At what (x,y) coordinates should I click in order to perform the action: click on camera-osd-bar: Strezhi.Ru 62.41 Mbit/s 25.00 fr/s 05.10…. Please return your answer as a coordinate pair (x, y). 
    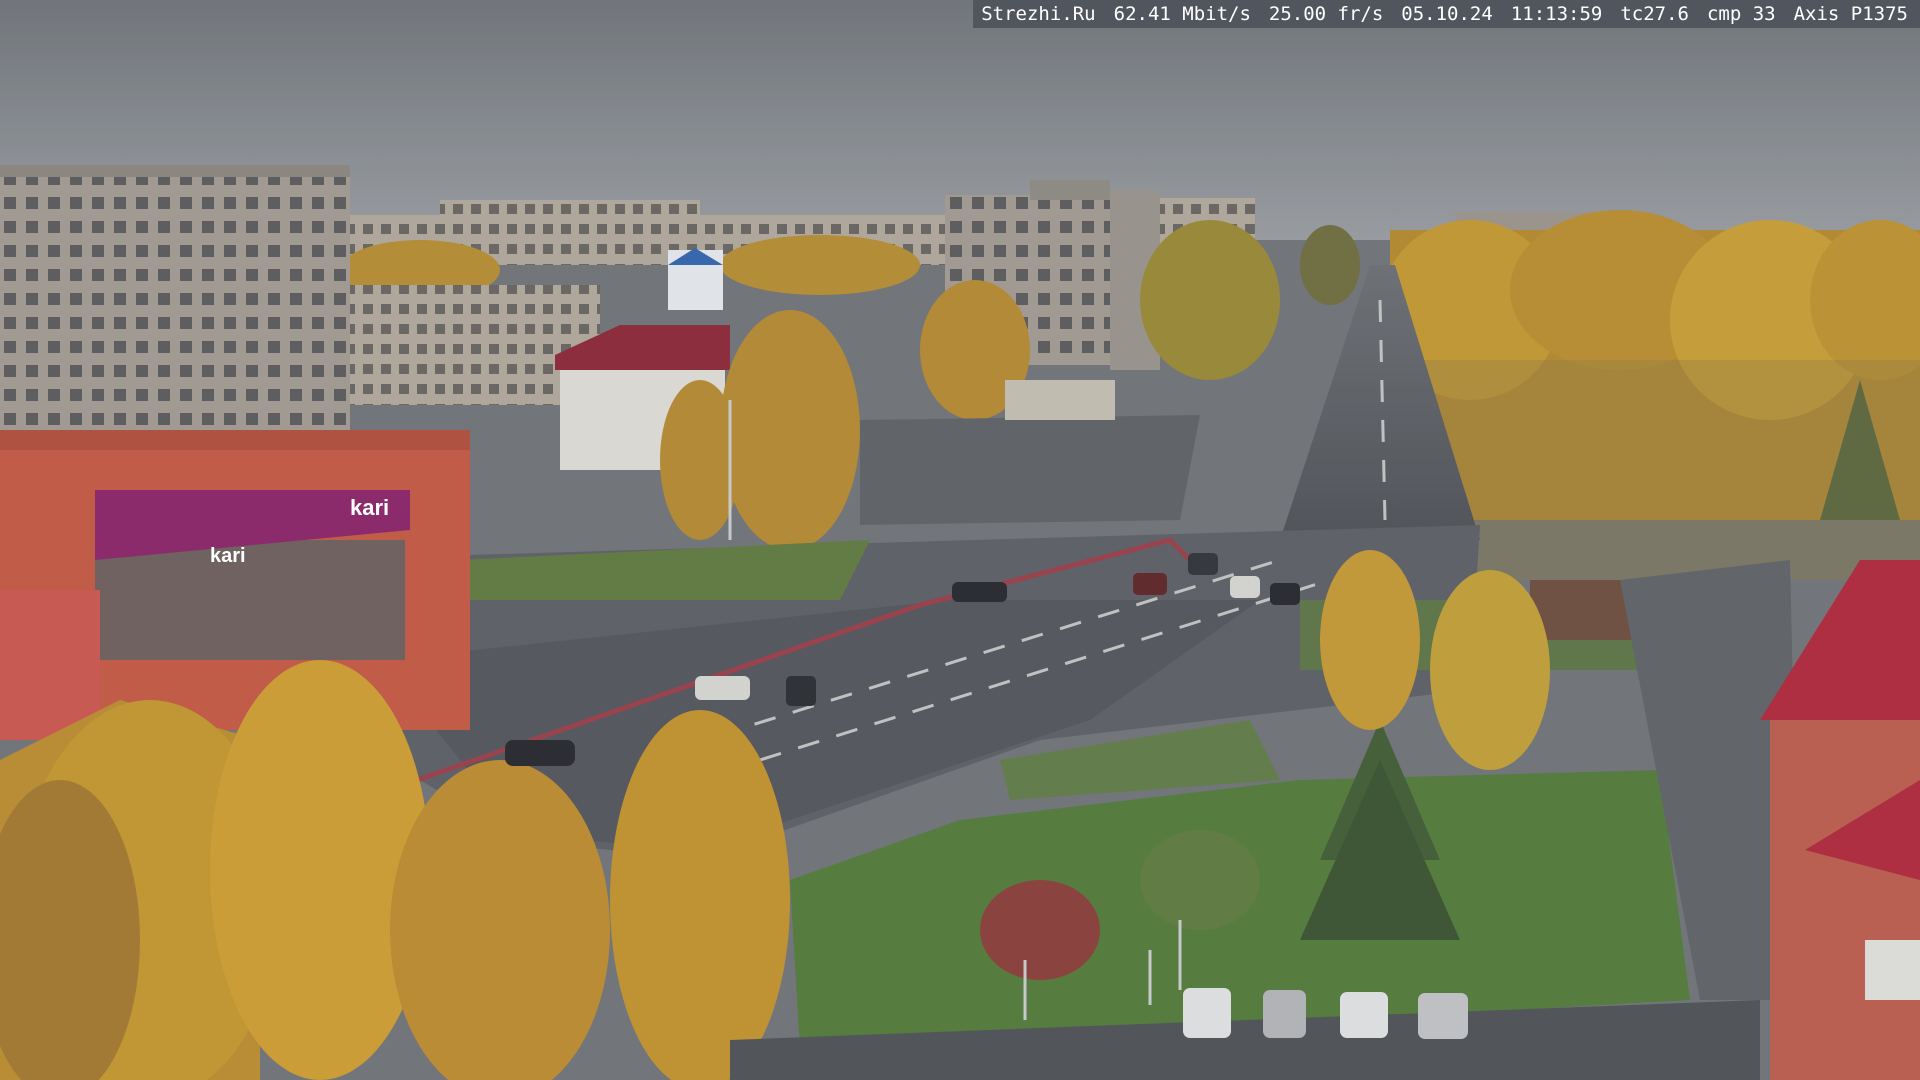
    Looking at the image, I should click on (1446, 14).